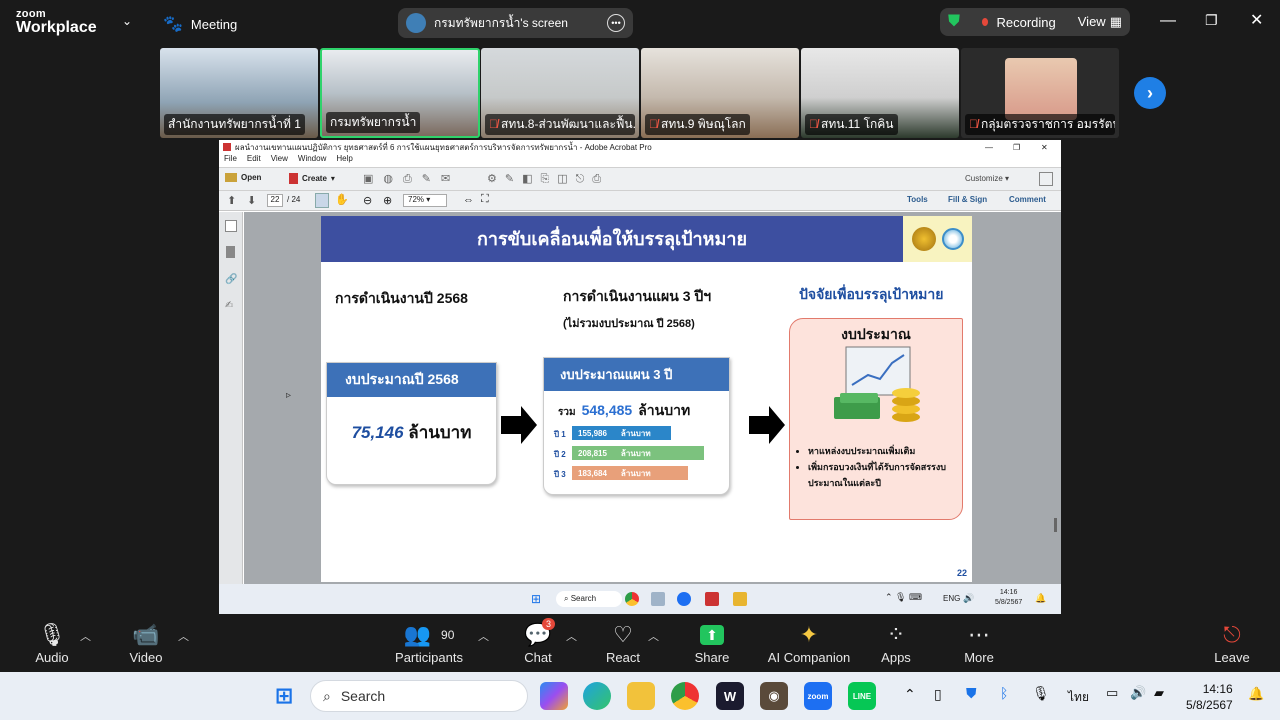 The width and height of the screenshot is (1280, 720). I want to click on fit-page-icon: ⛶, so click(485, 199).